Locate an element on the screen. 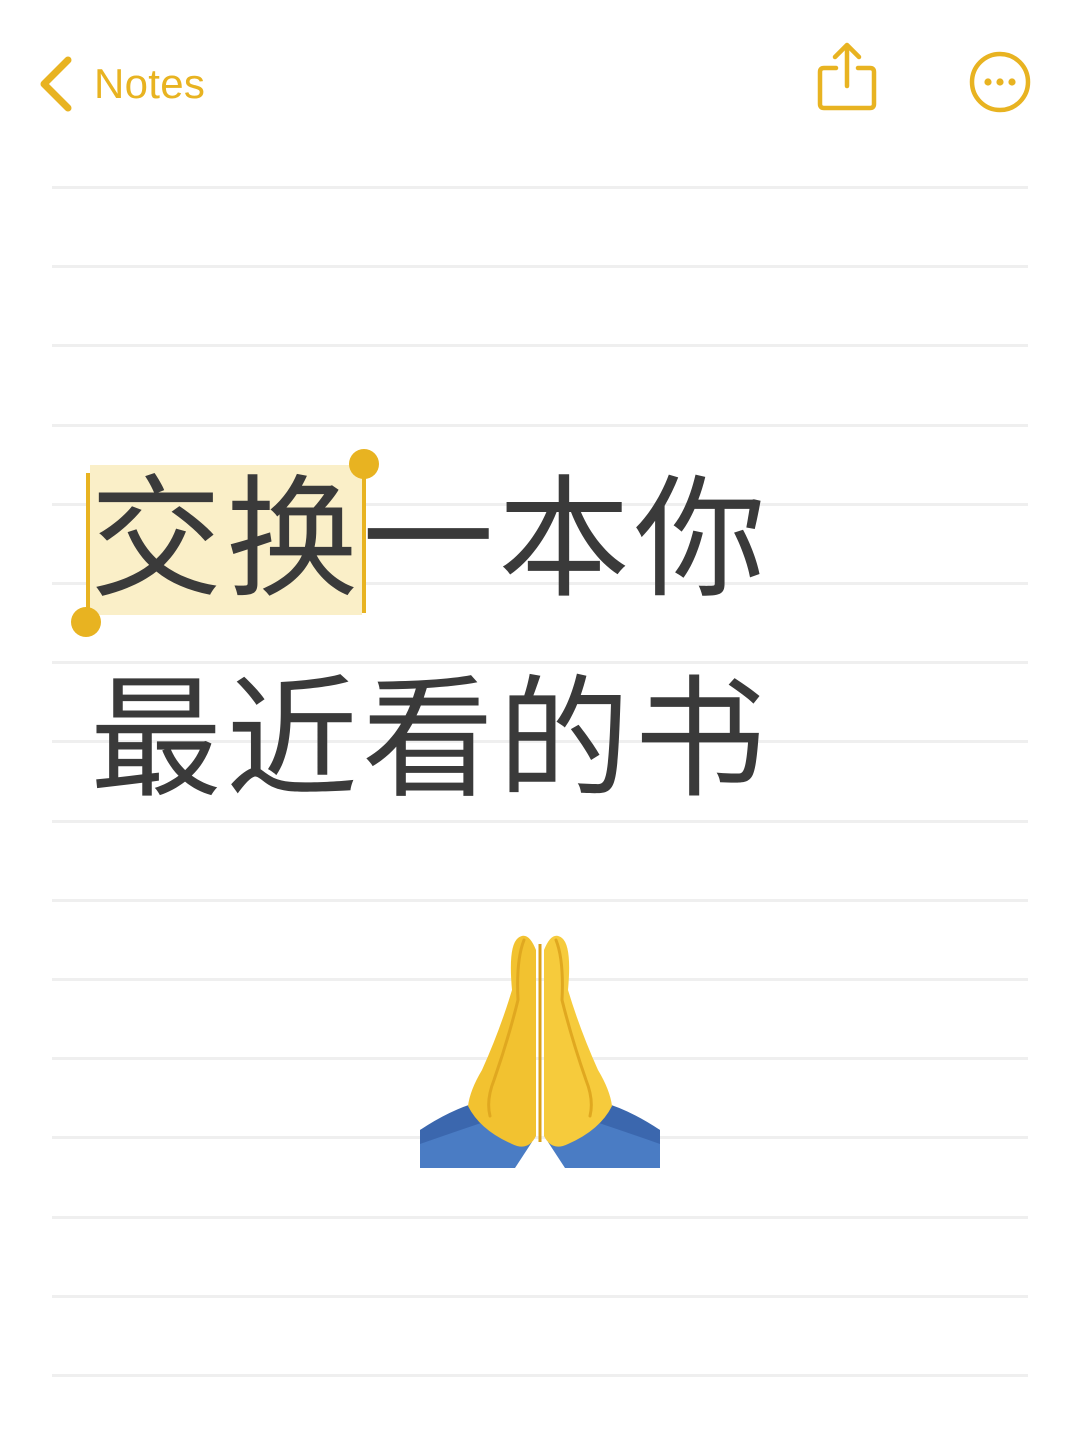 Image resolution: width=1080 pixels, height=1440 pixels. selection-end-handle is located at coordinates (364, 464).